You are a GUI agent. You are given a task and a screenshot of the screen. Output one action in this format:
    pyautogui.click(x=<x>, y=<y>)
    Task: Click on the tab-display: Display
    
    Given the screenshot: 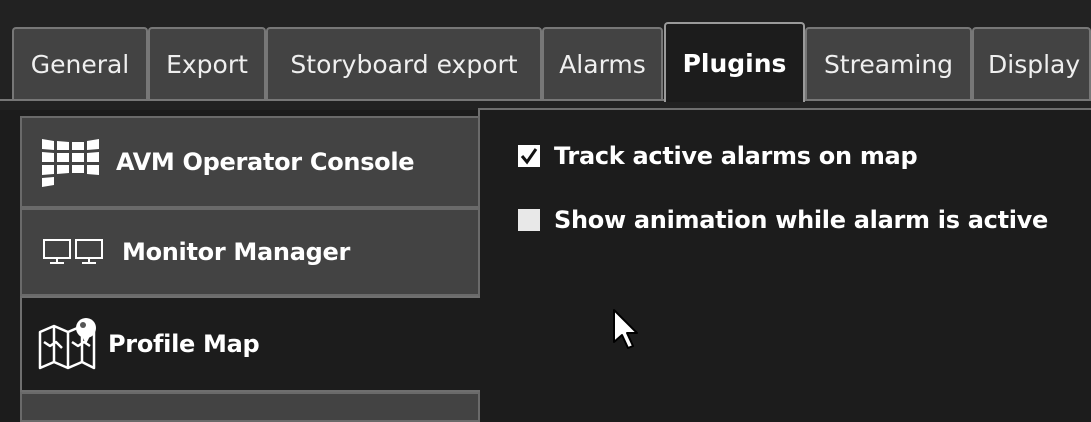 What is the action you would take?
    pyautogui.click(x=1031, y=63)
    